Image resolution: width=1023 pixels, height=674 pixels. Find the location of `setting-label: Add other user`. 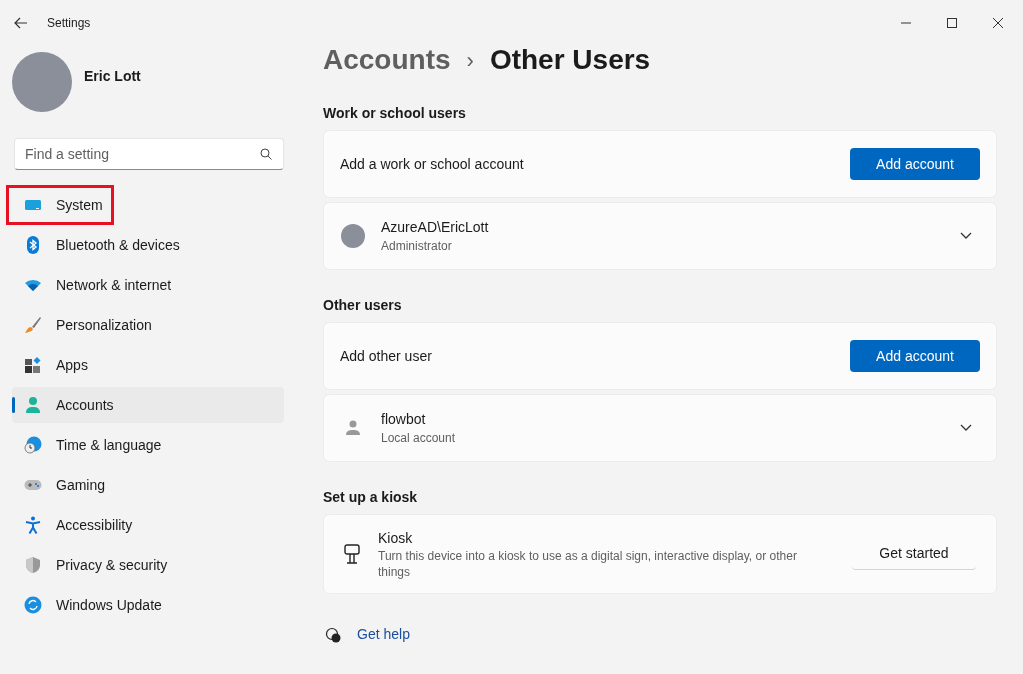

setting-label: Add other user is located at coordinates (386, 356).